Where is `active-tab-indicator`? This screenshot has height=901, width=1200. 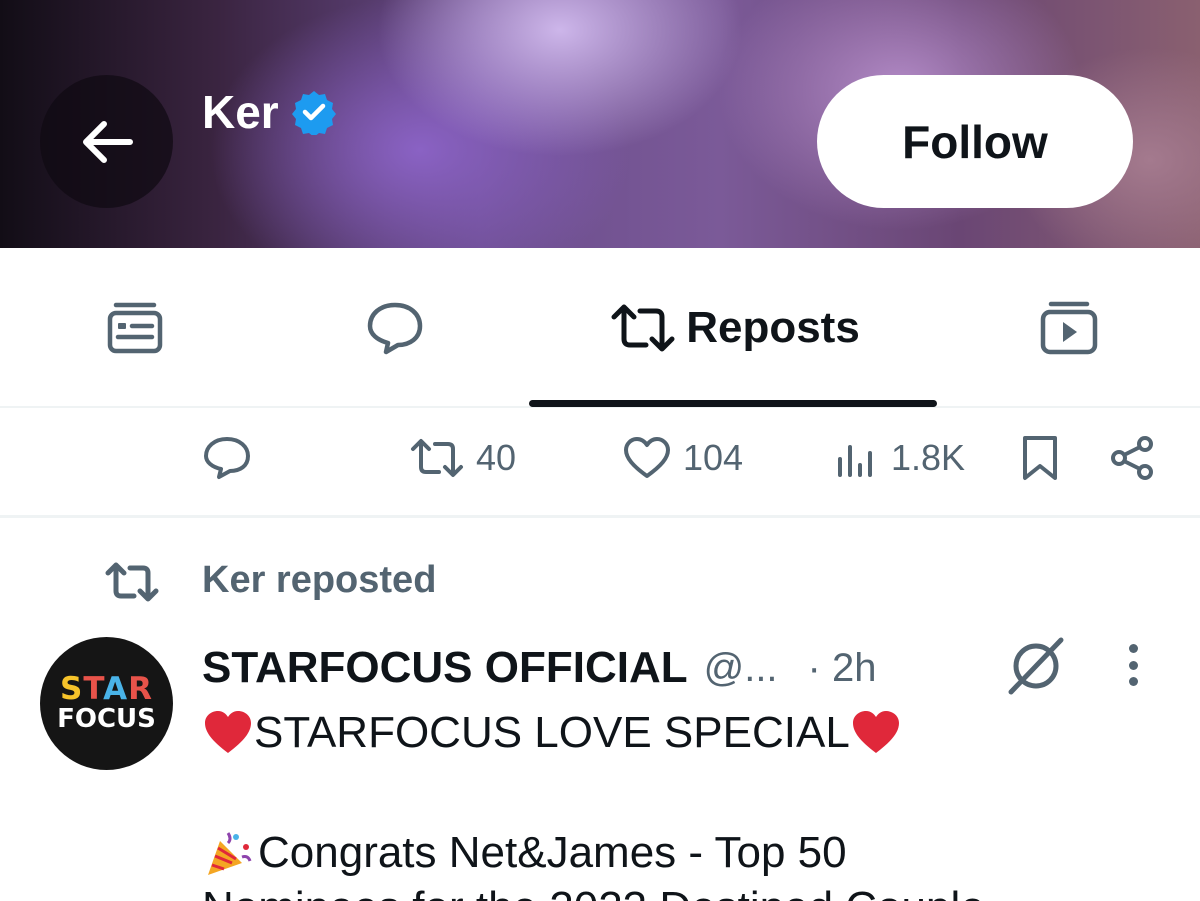
active-tab-indicator is located at coordinates (733, 403).